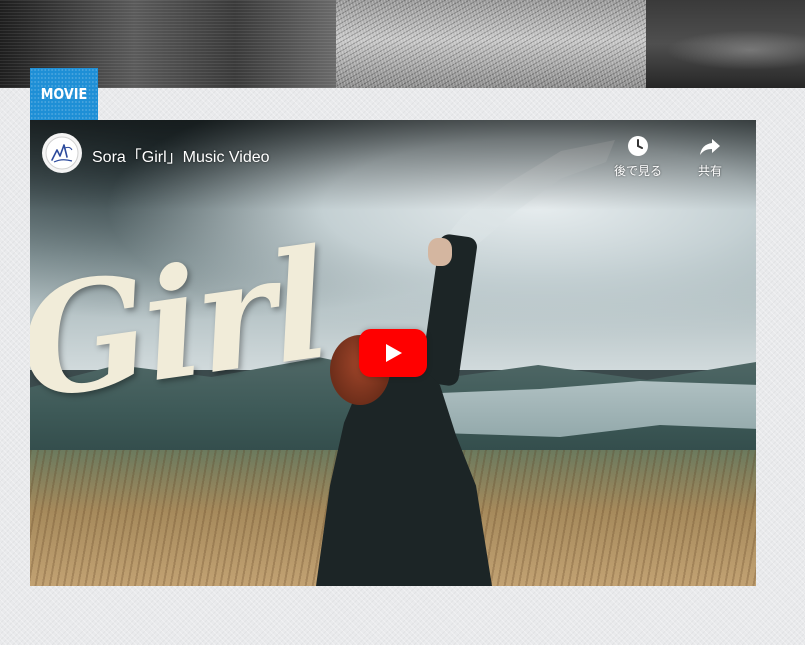 The width and height of the screenshot is (805, 645). Describe the element at coordinates (181, 155) in the screenshot. I see `video-title-link: Sora「Girl」Music Video` at that location.